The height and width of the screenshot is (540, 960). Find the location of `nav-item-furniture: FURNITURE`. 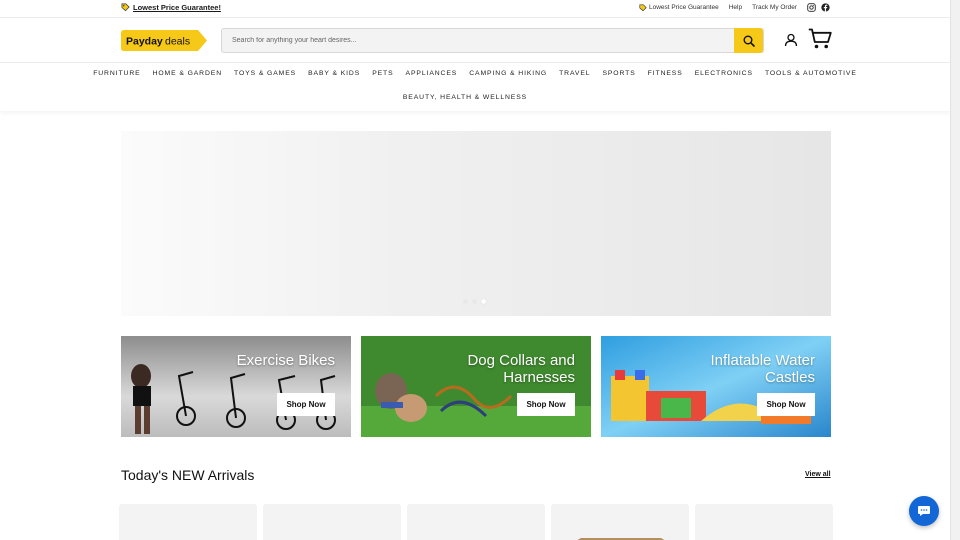

nav-item-furniture: FURNITURE is located at coordinates (116, 74).